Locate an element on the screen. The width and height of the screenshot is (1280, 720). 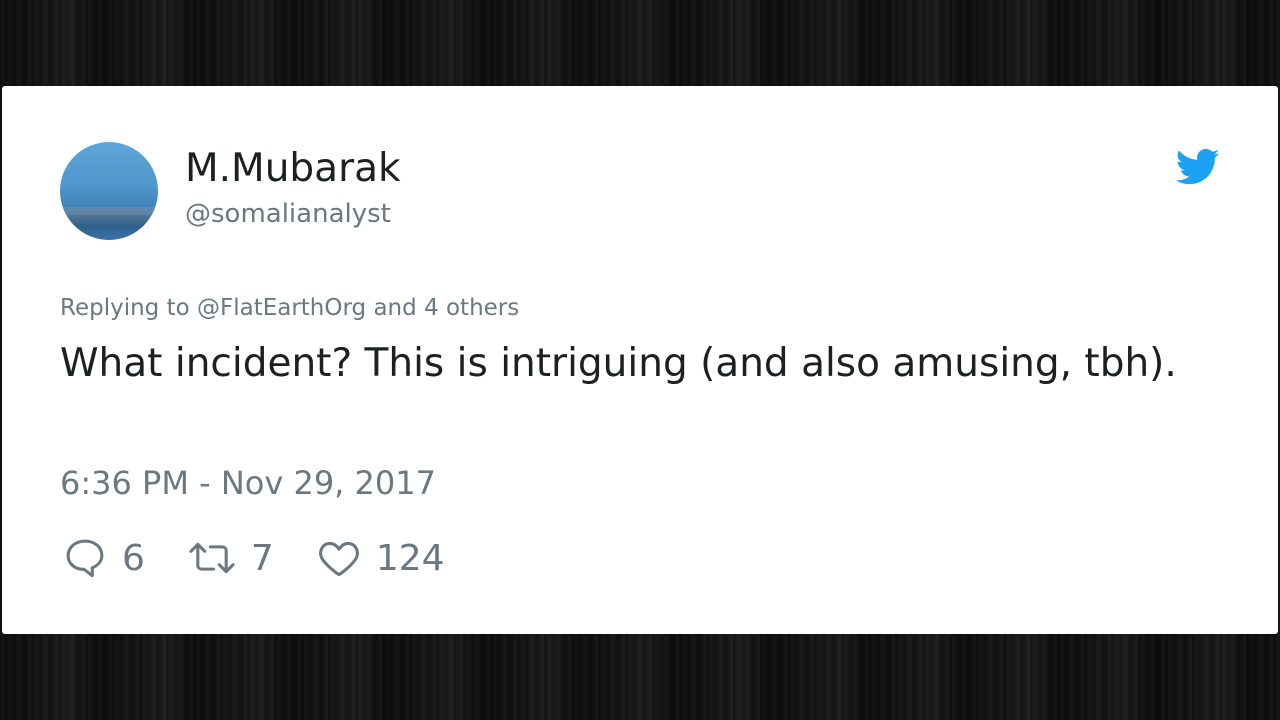
reply-bubble-icon is located at coordinates (85, 558).